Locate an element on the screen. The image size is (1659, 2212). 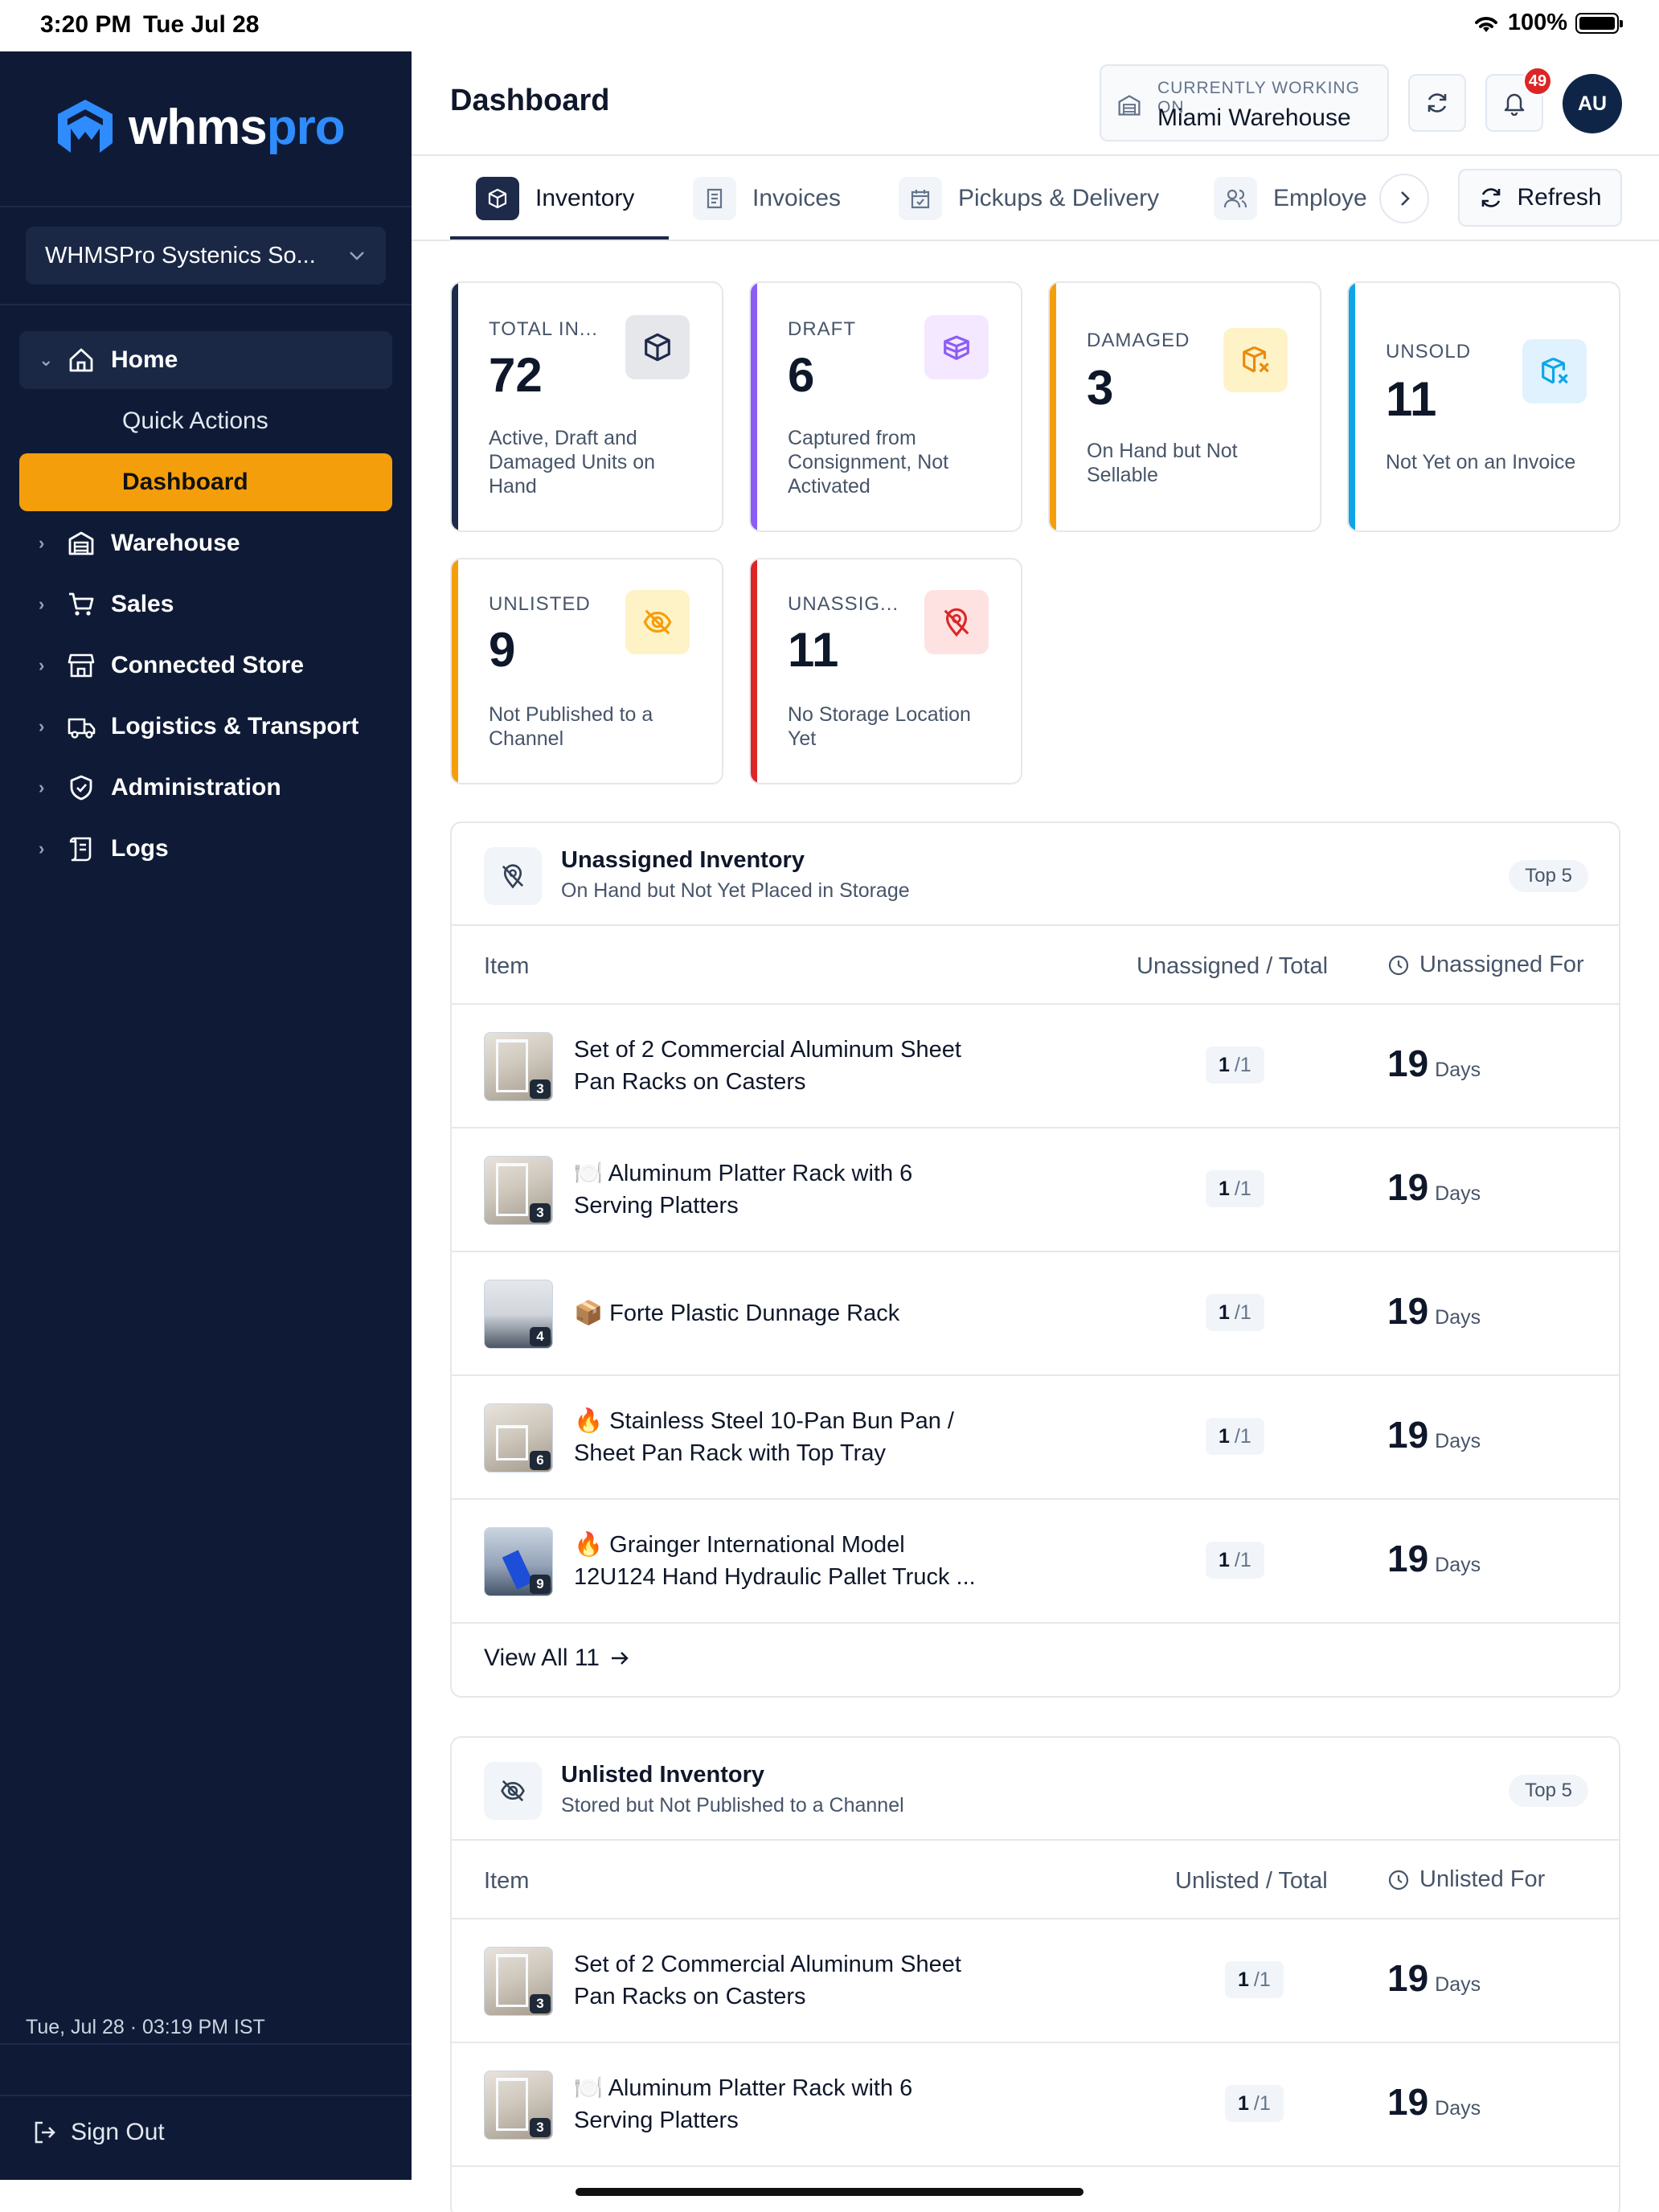
panel-subtitle: Stored but Not Published to a Channel is located at coordinates (732, 1805).